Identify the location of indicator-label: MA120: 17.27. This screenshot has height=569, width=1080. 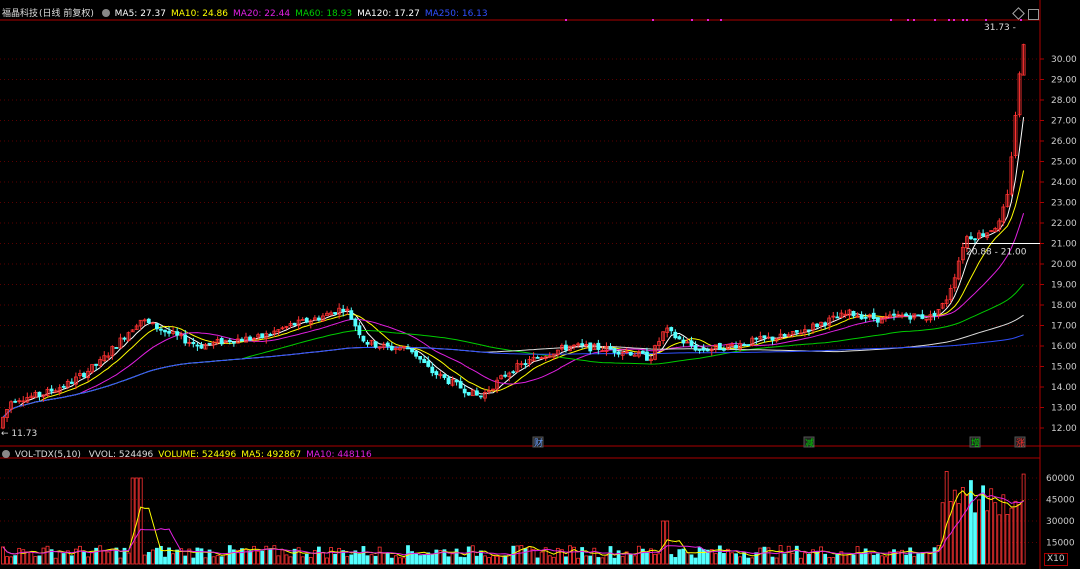
(388, 14).